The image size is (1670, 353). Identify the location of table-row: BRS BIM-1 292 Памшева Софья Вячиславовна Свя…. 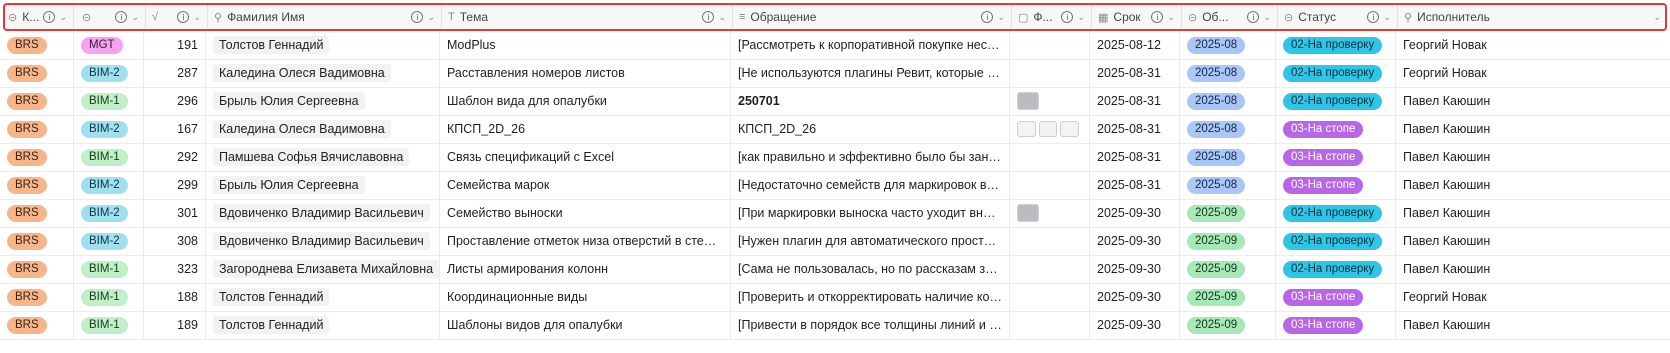
(835, 157).